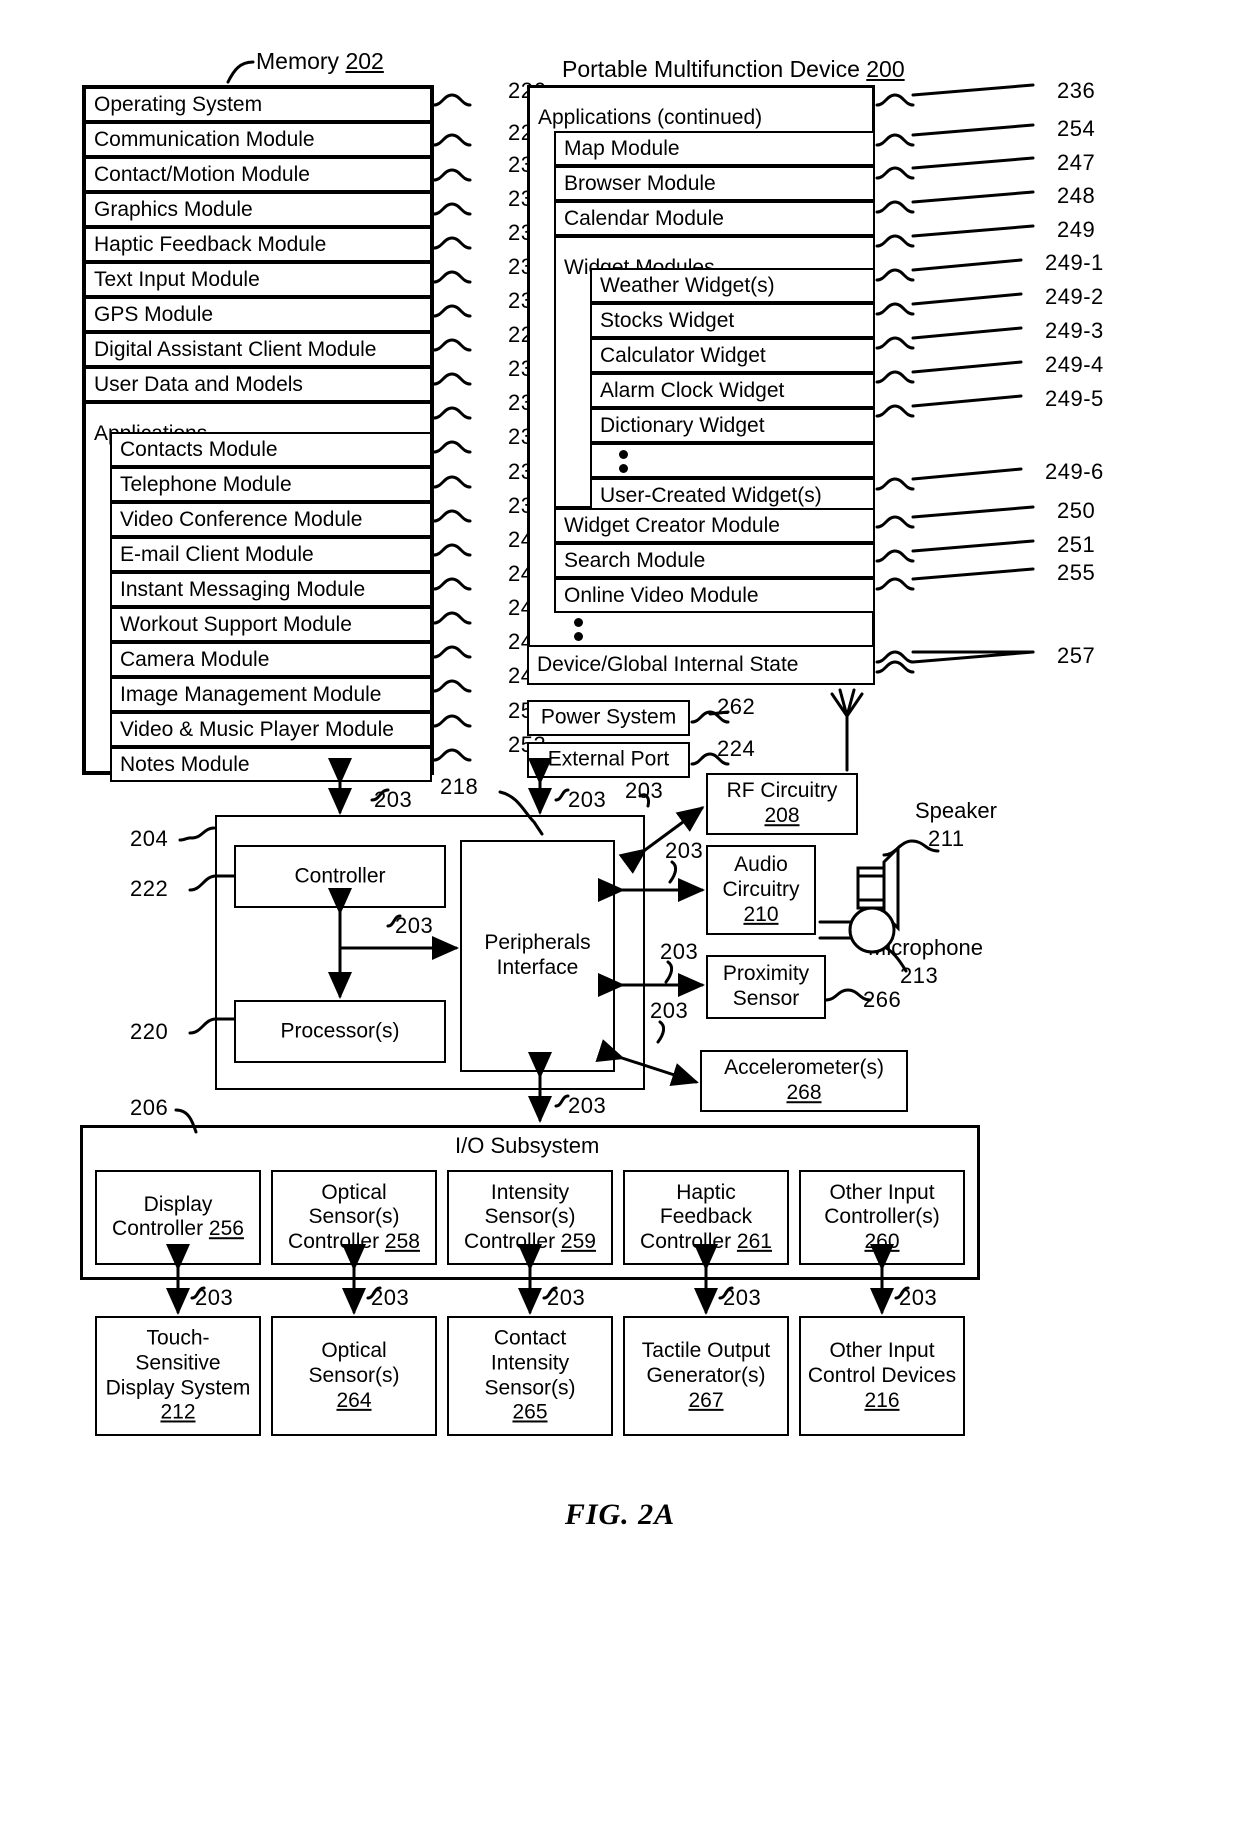 The image size is (1240, 1839). Describe the element at coordinates (271, 449) in the screenshot. I see `app-row-contacts-module: Contacts Module` at that location.